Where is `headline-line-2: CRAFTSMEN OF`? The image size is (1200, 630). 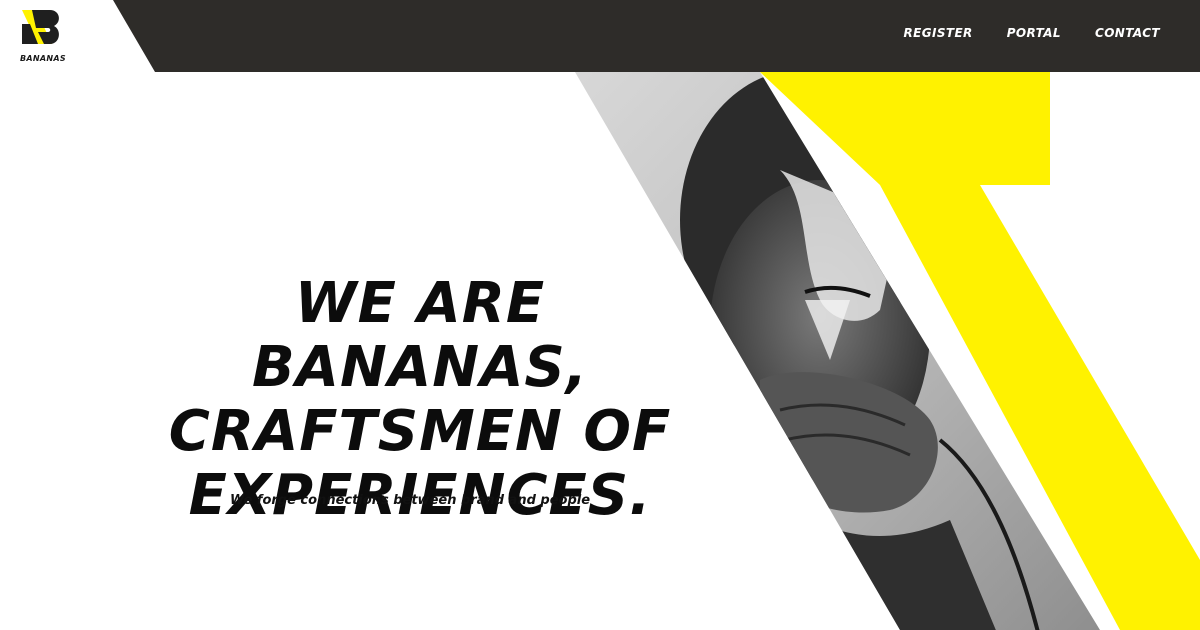
headline-line-2: CRAFTSMEN OF is located at coordinates (420, 431).